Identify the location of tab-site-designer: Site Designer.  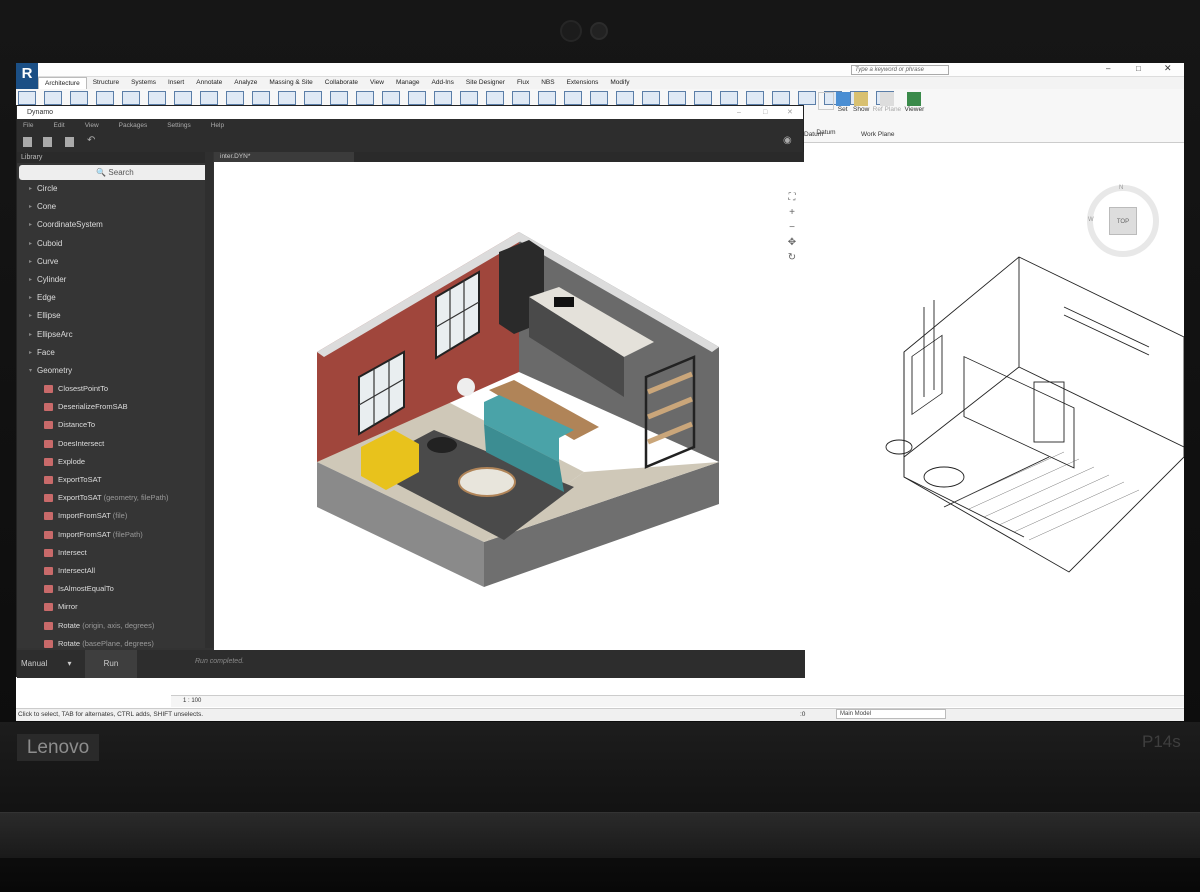
(485, 83).